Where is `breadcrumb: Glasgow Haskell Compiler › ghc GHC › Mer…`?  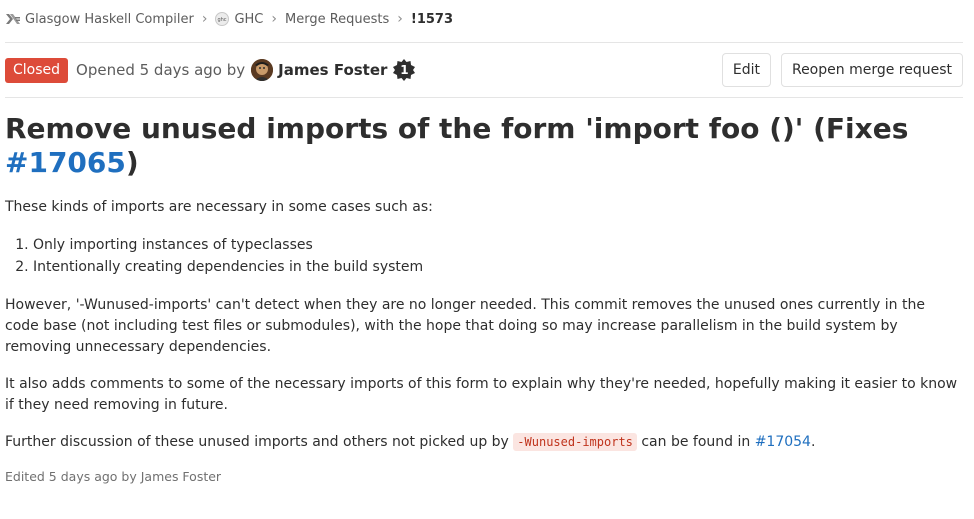 breadcrumb: Glasgow Haskell Compiler › ghc GHC › Mer… is located at coordinates (229, 19).